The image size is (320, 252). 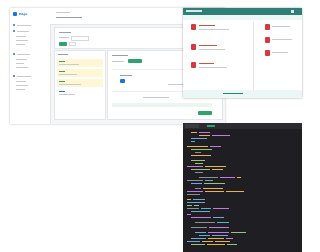 What do you see at coordinates (65, 32) in the screenshot?
I see `filter-title` at bounding box center [65, 32].